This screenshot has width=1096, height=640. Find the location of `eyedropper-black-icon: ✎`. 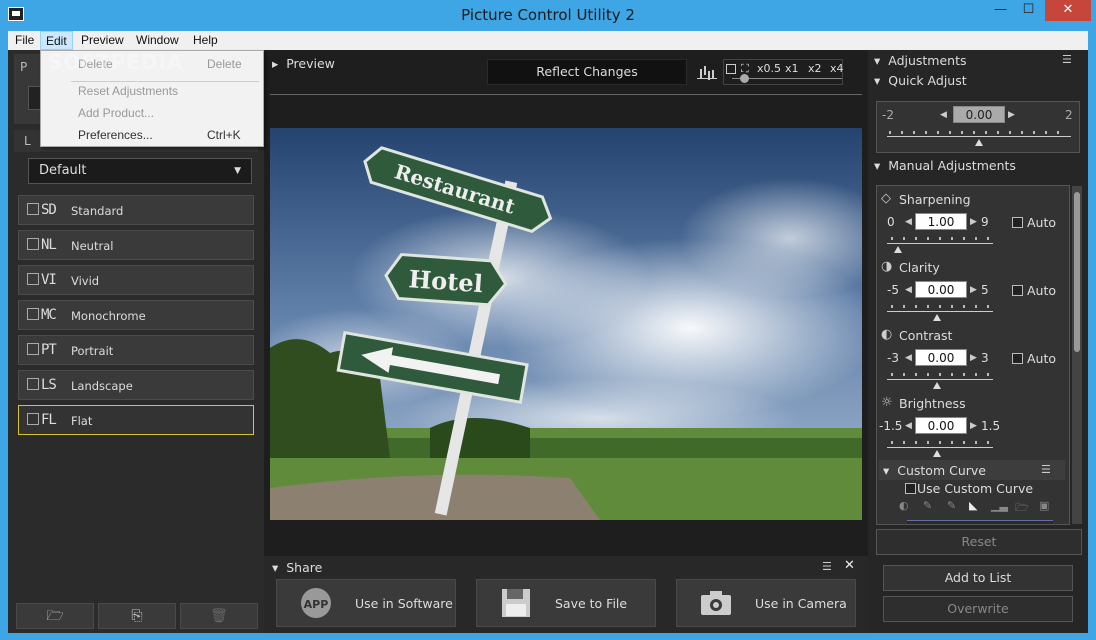

eyedropper-black-icon: ✎ is located at coordinates (927, 505).